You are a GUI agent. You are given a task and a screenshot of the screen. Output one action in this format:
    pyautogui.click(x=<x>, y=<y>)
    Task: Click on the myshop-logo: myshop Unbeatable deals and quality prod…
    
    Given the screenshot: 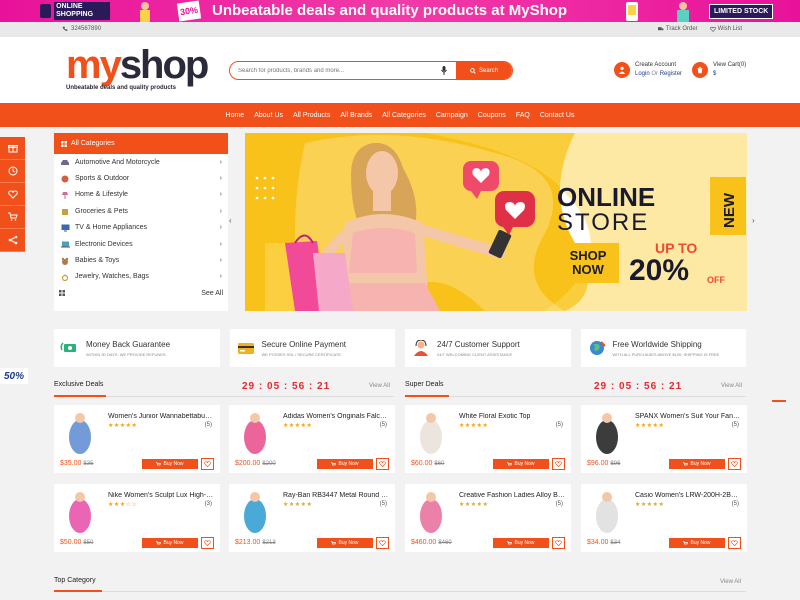 What is the action you would take?
    pyautogui.click(x=137, y=68)
    